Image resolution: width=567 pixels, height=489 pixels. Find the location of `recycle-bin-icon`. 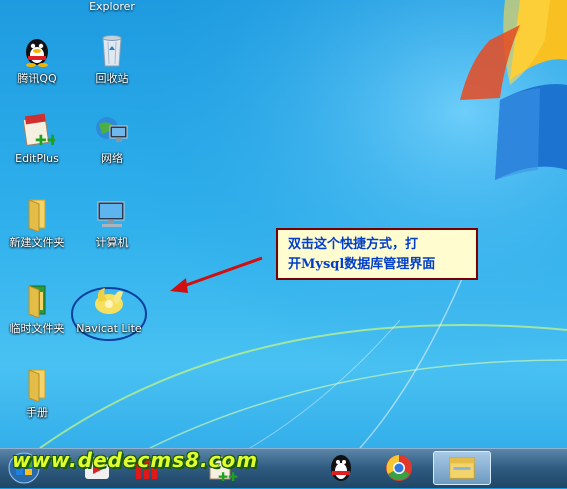

recycle-bin-icon is located at coordinates (112, 50).